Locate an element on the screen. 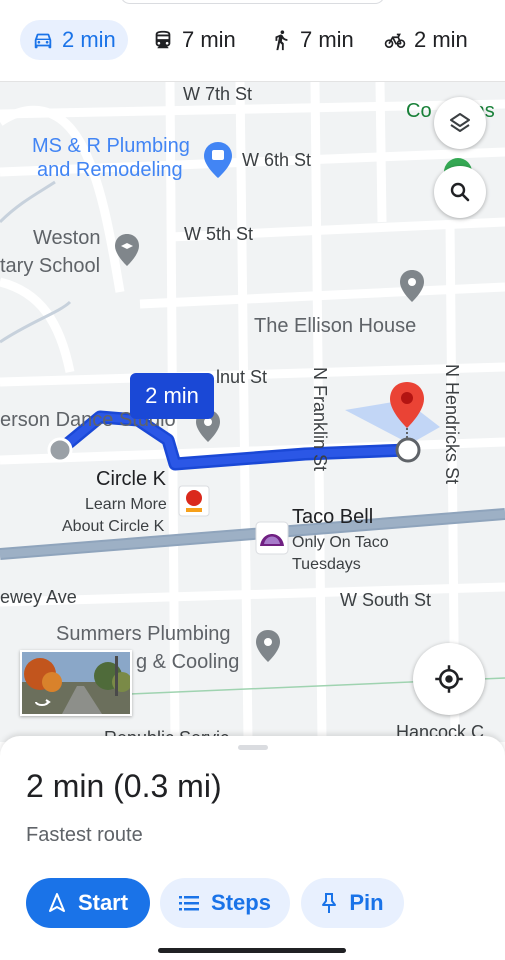 This screenshot has height=960, width=505. route-subtitle: Fastest route is located at coordinates (84, 835).